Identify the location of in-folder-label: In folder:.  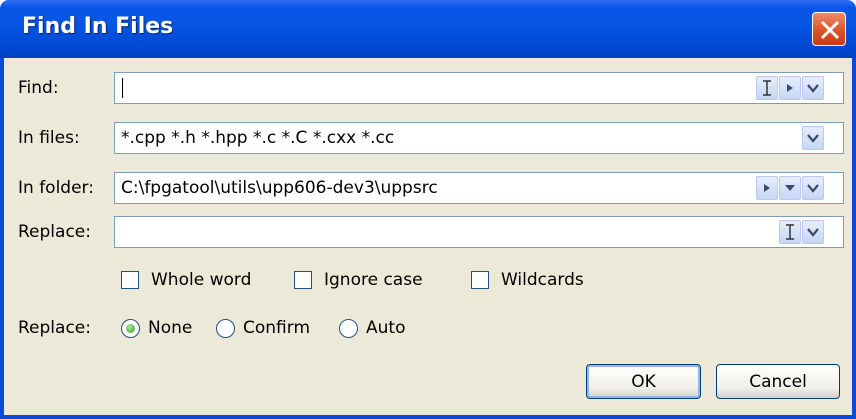
(56, 188).